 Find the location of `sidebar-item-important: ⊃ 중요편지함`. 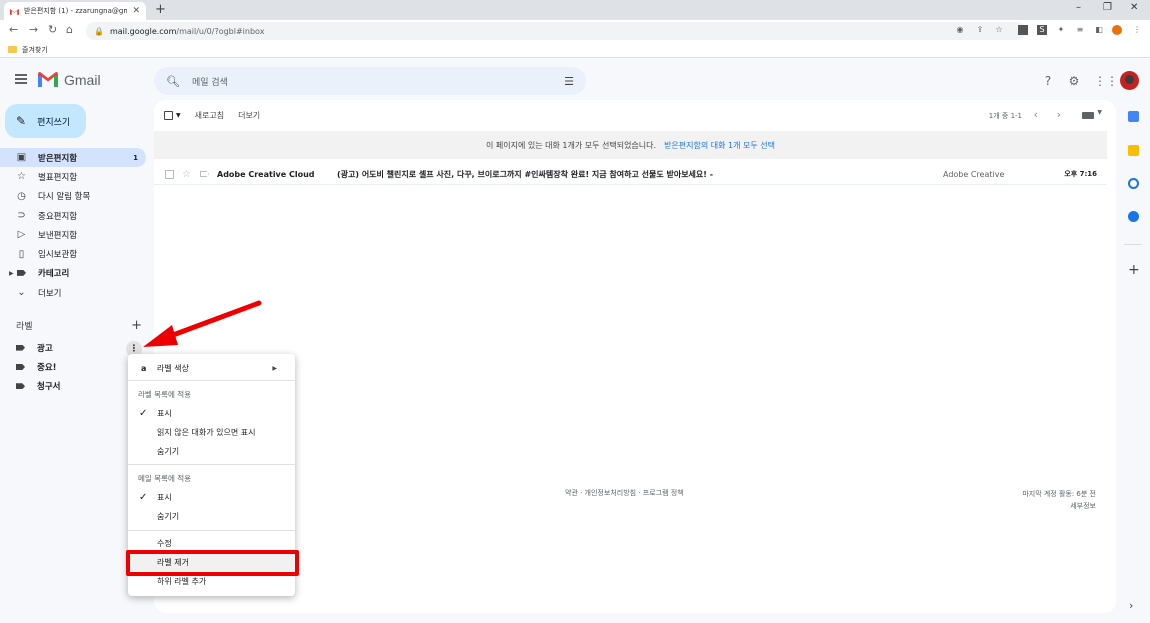

sidebar-item-important: ⊃ 중요편지함 is located at coordinates (73, 215).